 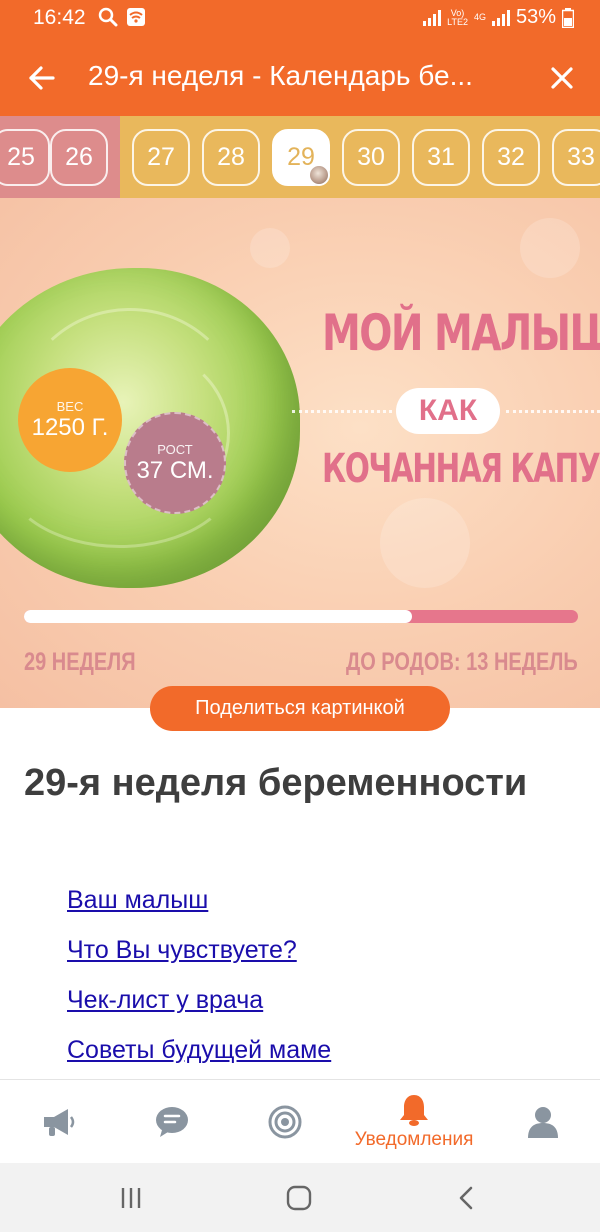 I want to click on hero-until-label: ДО РОДОВ: 13 НЕДЕЛЬ, so click(x=462, y=662).